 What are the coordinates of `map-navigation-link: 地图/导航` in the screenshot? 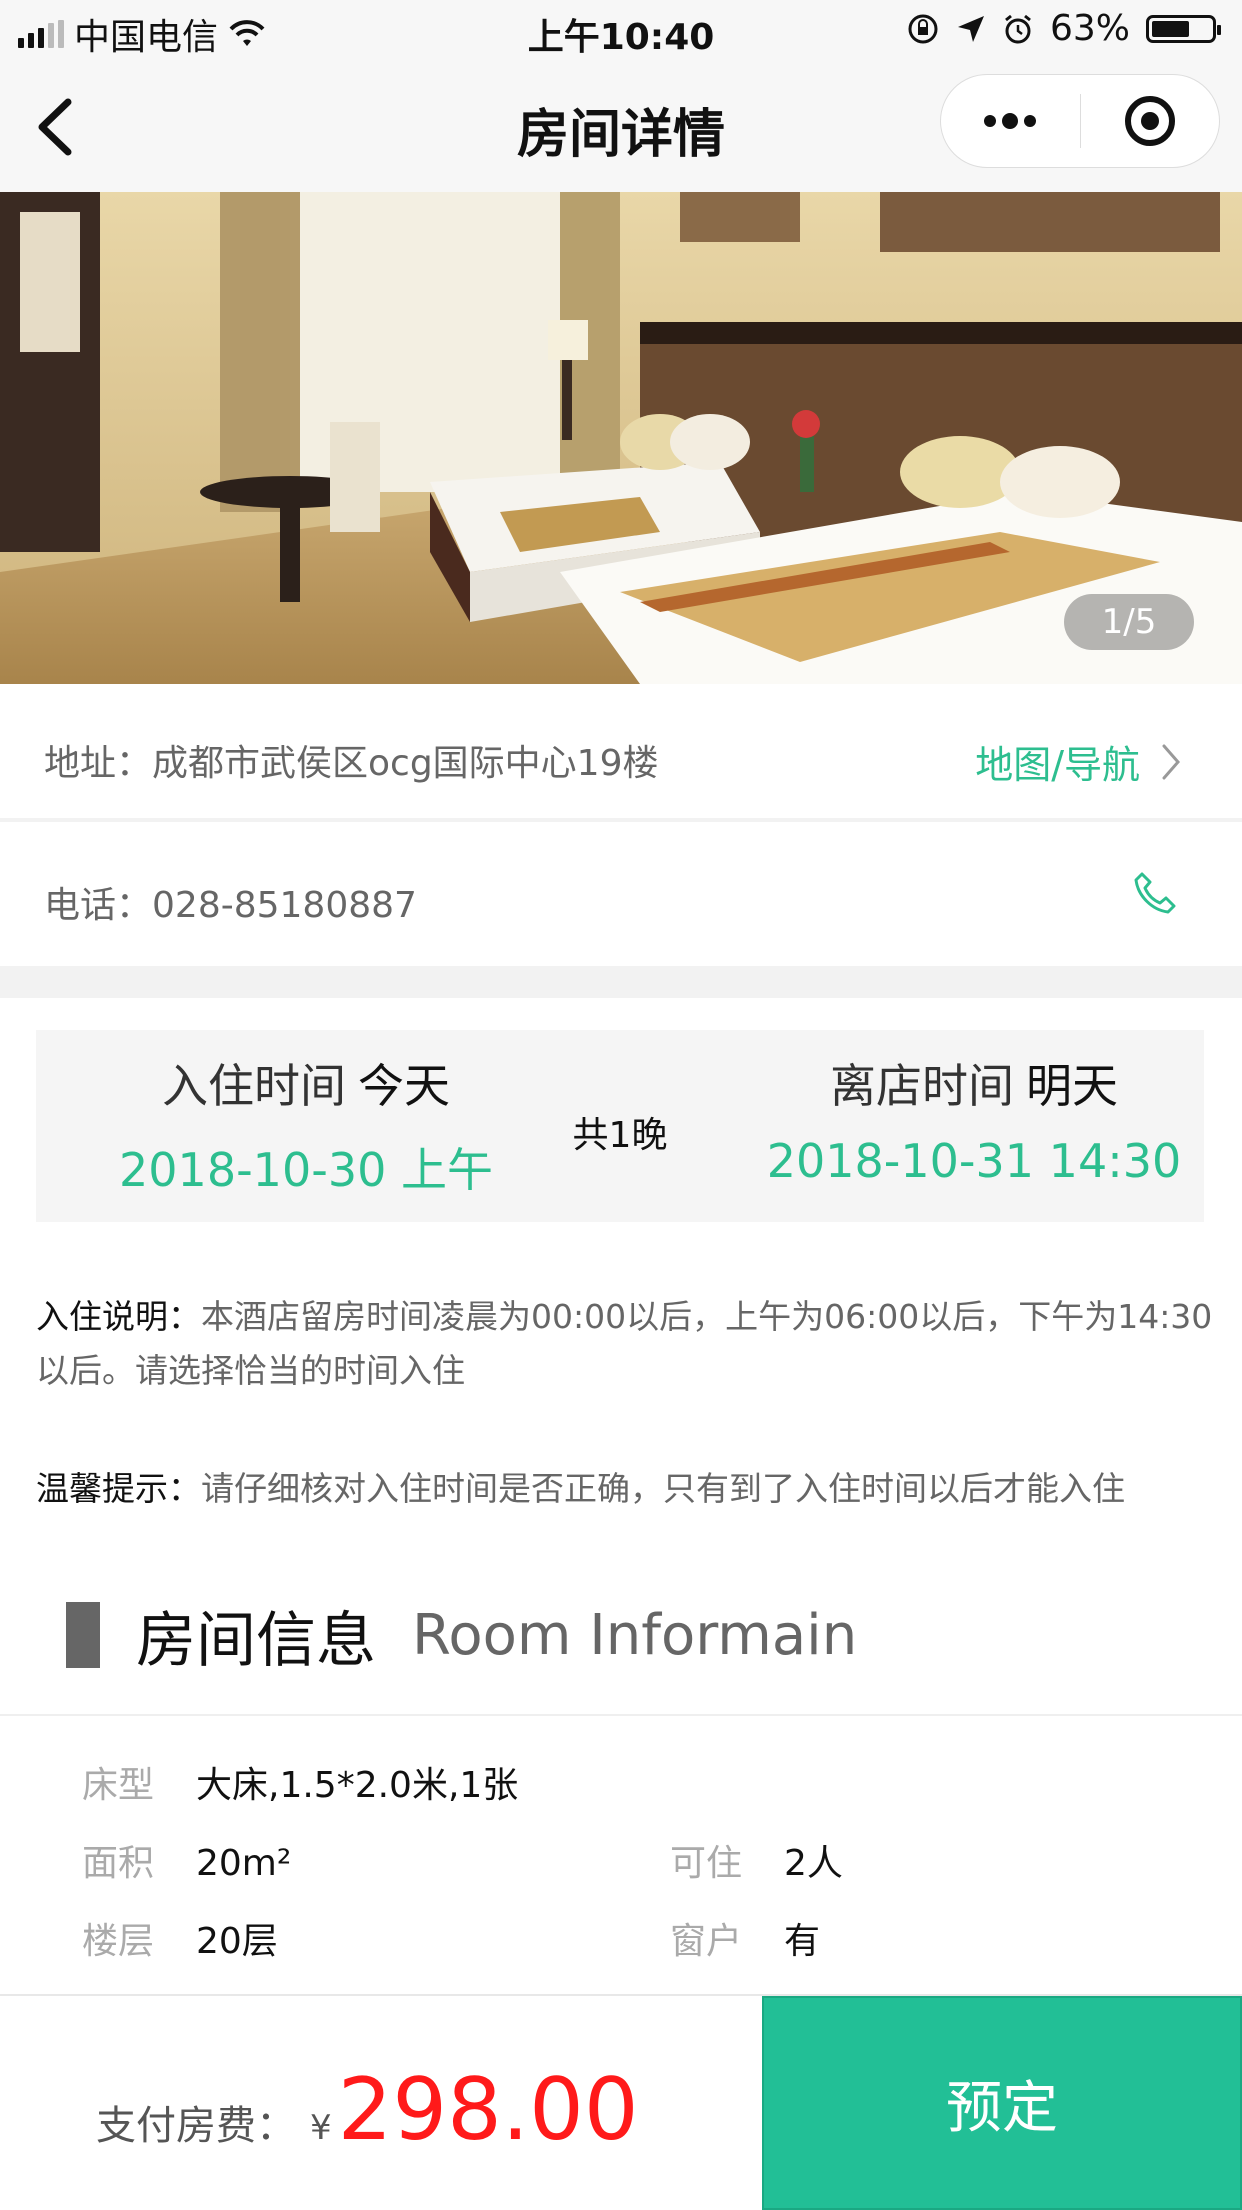 It's located at (1078, 761).